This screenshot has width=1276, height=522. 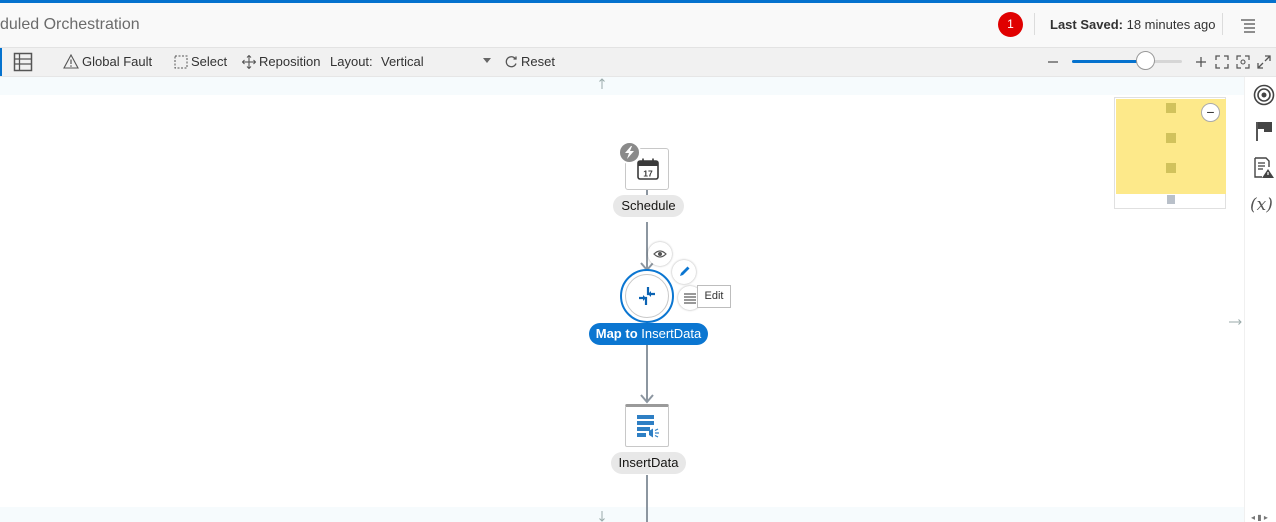 I want to click on calendar-icon: 17, so click(x=648, y=169).